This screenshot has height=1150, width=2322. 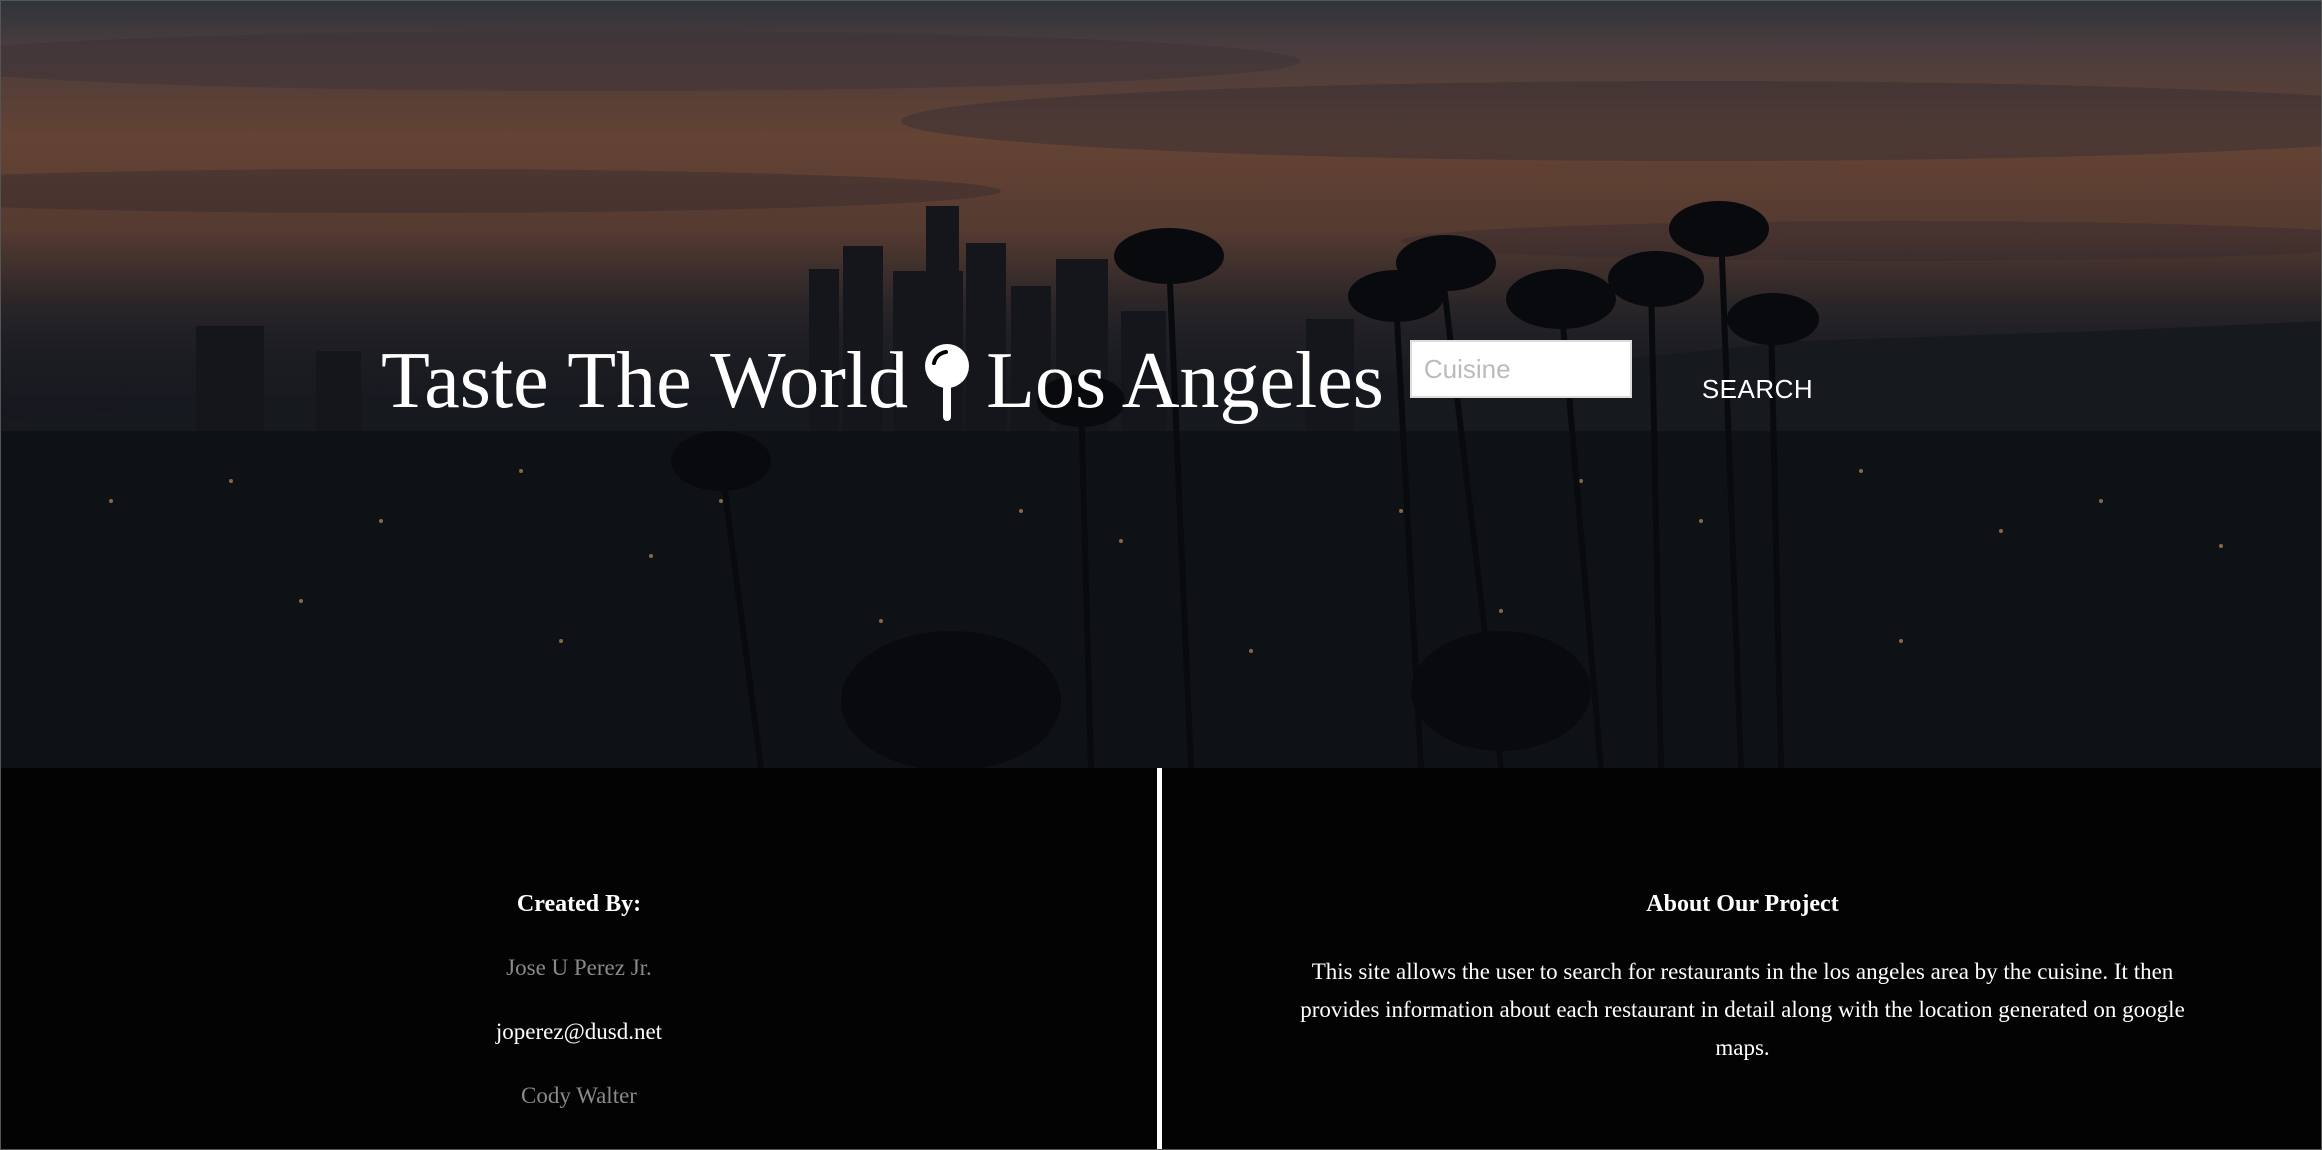 I want to click on credit-email: joperez@dusd.net, so click(x=579, y=1031).